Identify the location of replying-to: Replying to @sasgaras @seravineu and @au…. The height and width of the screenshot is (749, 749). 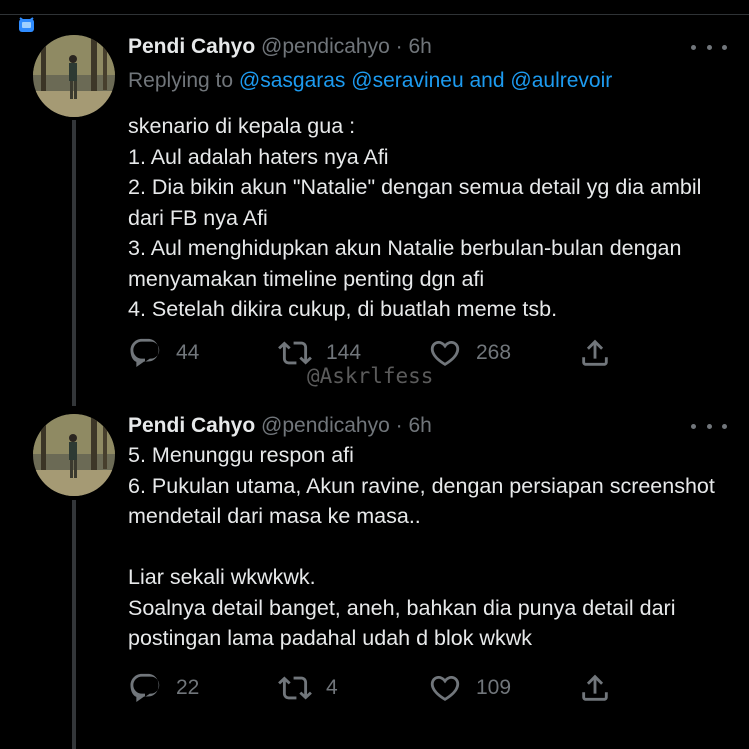
(427, 81).